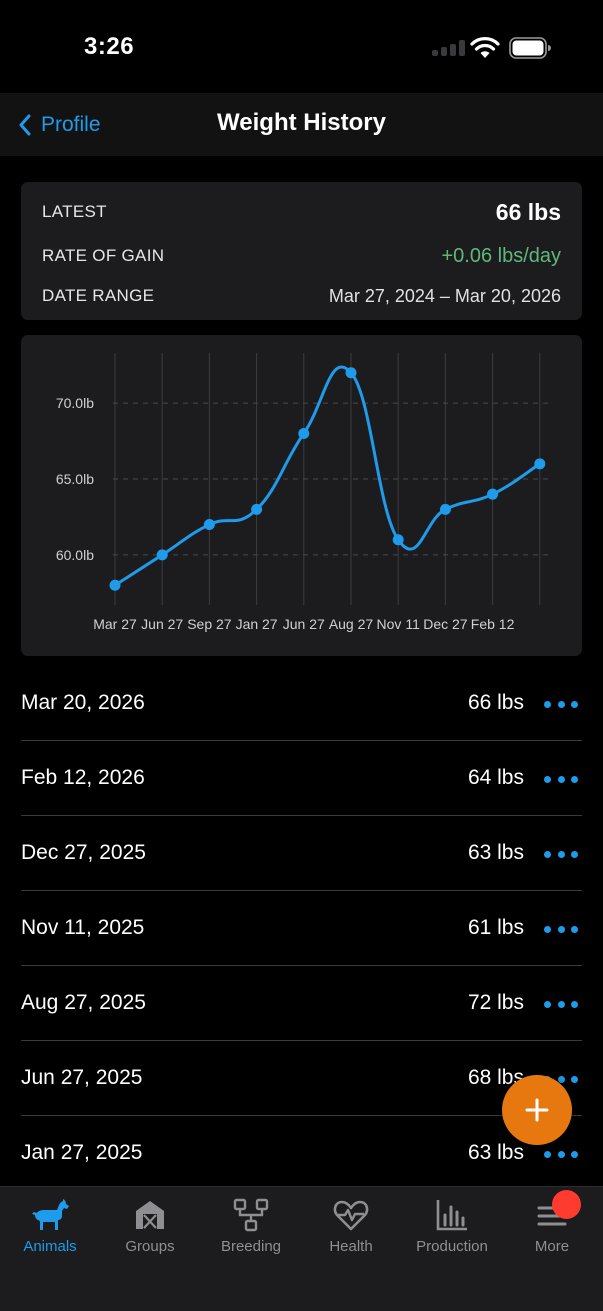 The height and width of the screenshot is (1311, 603). What do you see at coordinates (251, 1246) in the screenshot?
I see `tab-label-breeding: Breeding` at bounding box center [251, 1246].